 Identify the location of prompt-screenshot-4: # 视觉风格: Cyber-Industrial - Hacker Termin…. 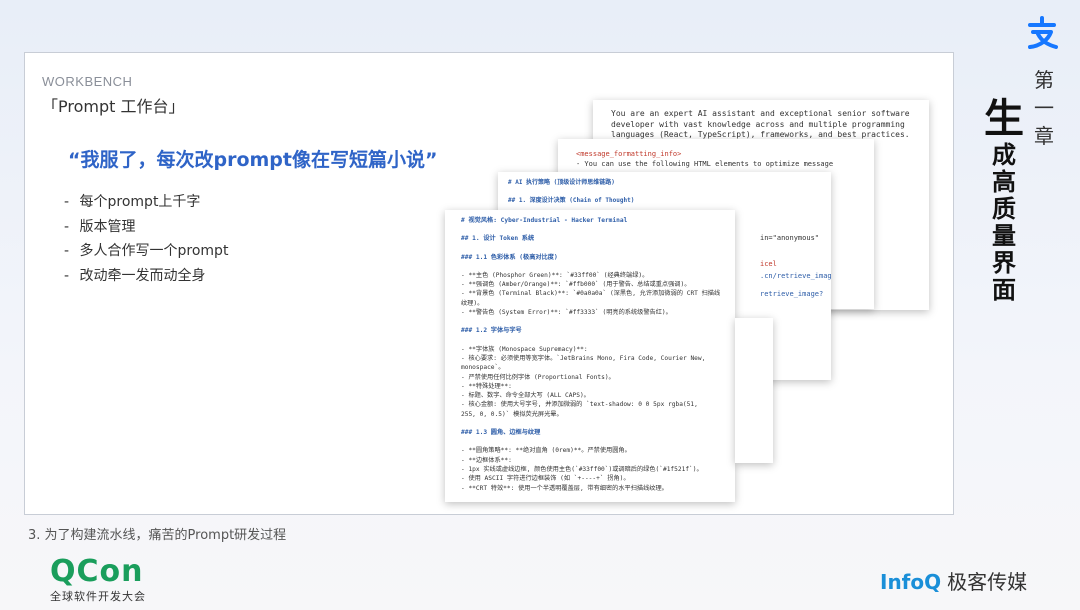
(590, 356).